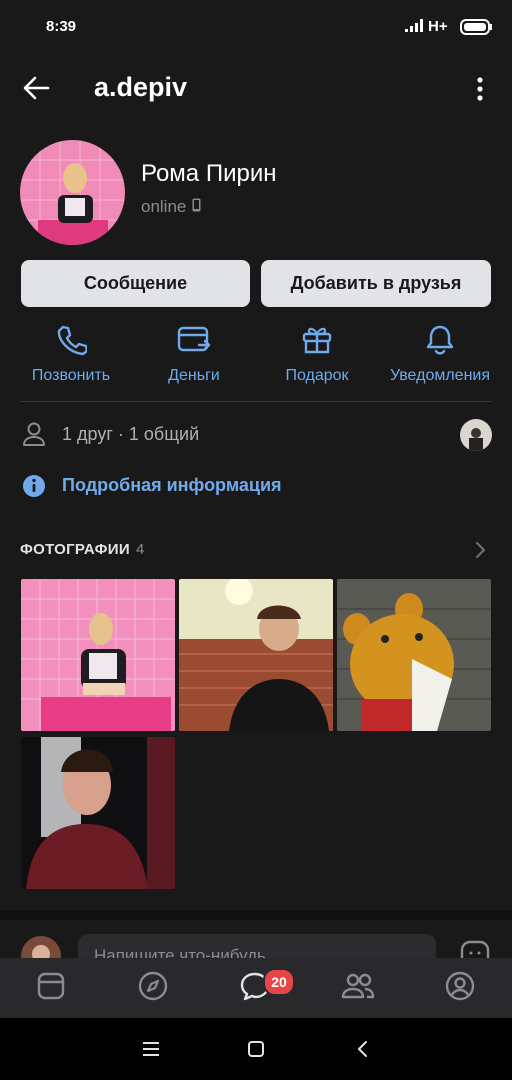 The image size is (512, 1080). I want to click on money-card-icon, so click(194, 340).